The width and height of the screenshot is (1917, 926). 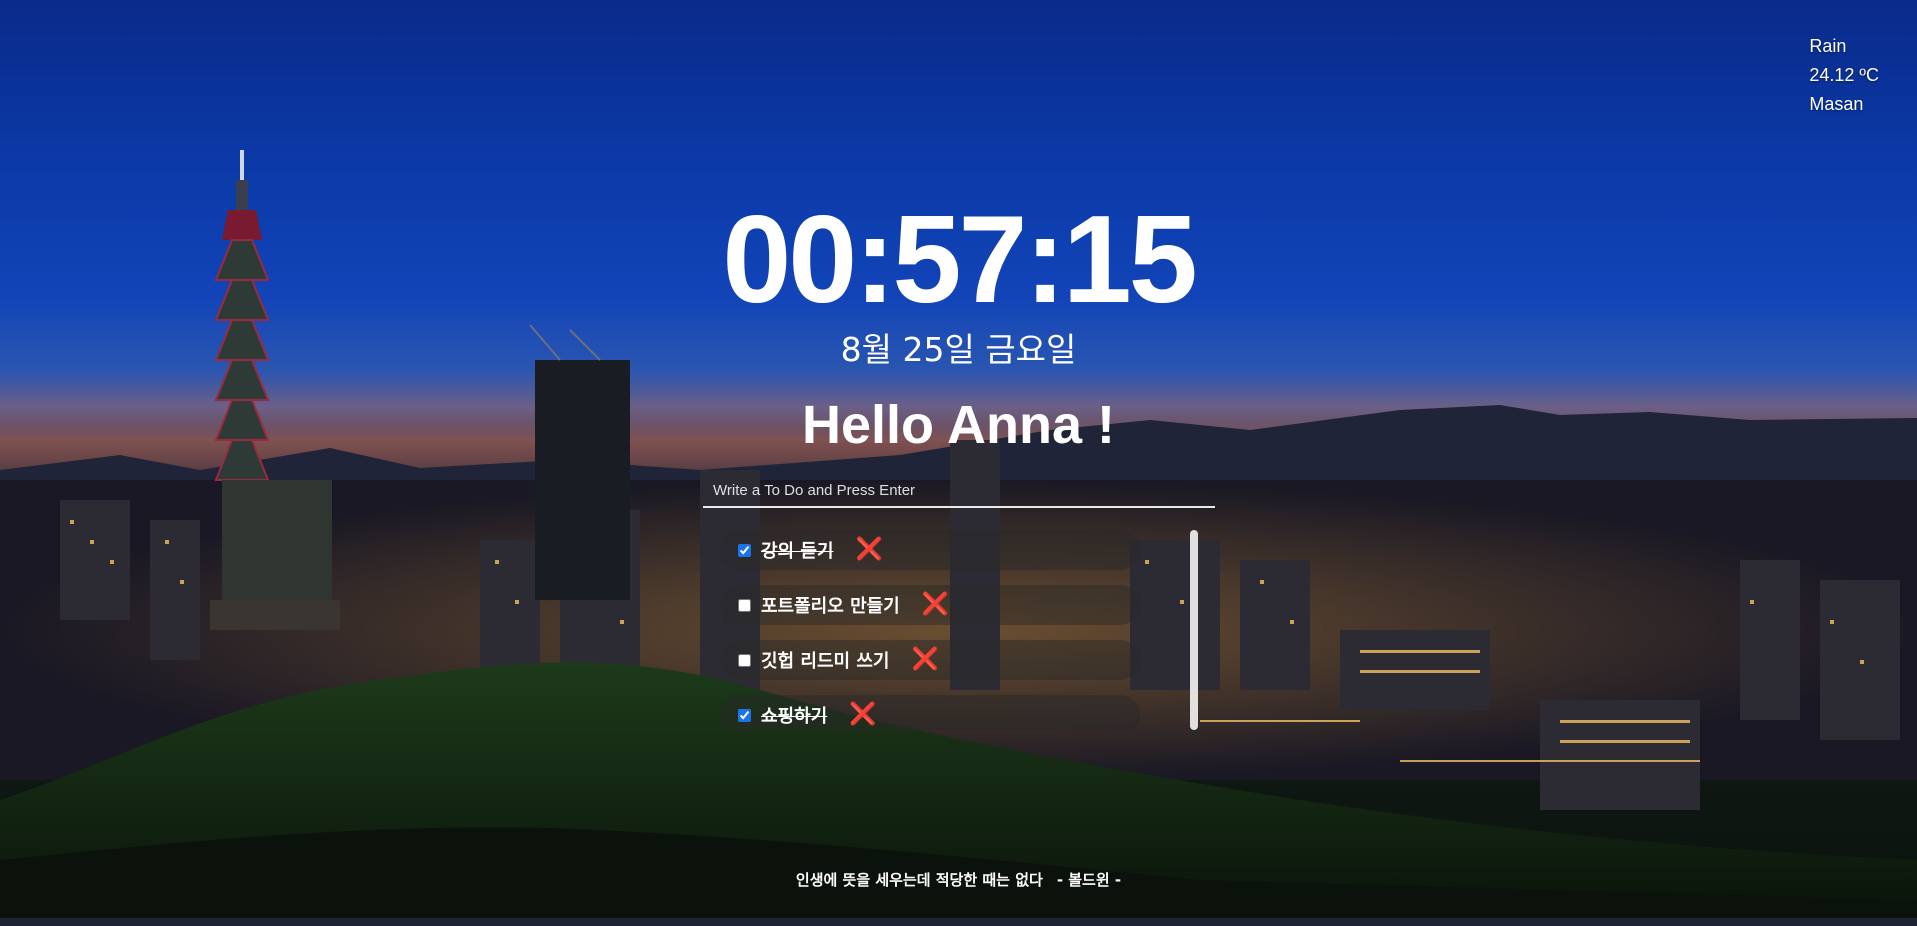 I want to click on todo-text: 깃헙 리드미 쓰기, so click(x=825, y=661).